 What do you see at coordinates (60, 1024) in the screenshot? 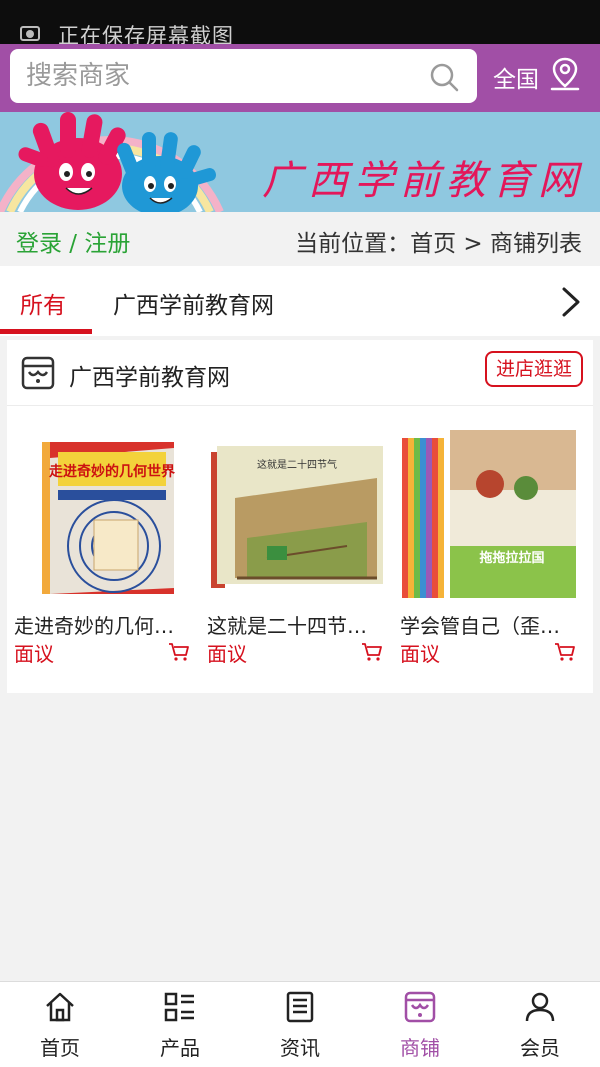
I see `nav-home: 首页` at bounding box center [60, 1024].